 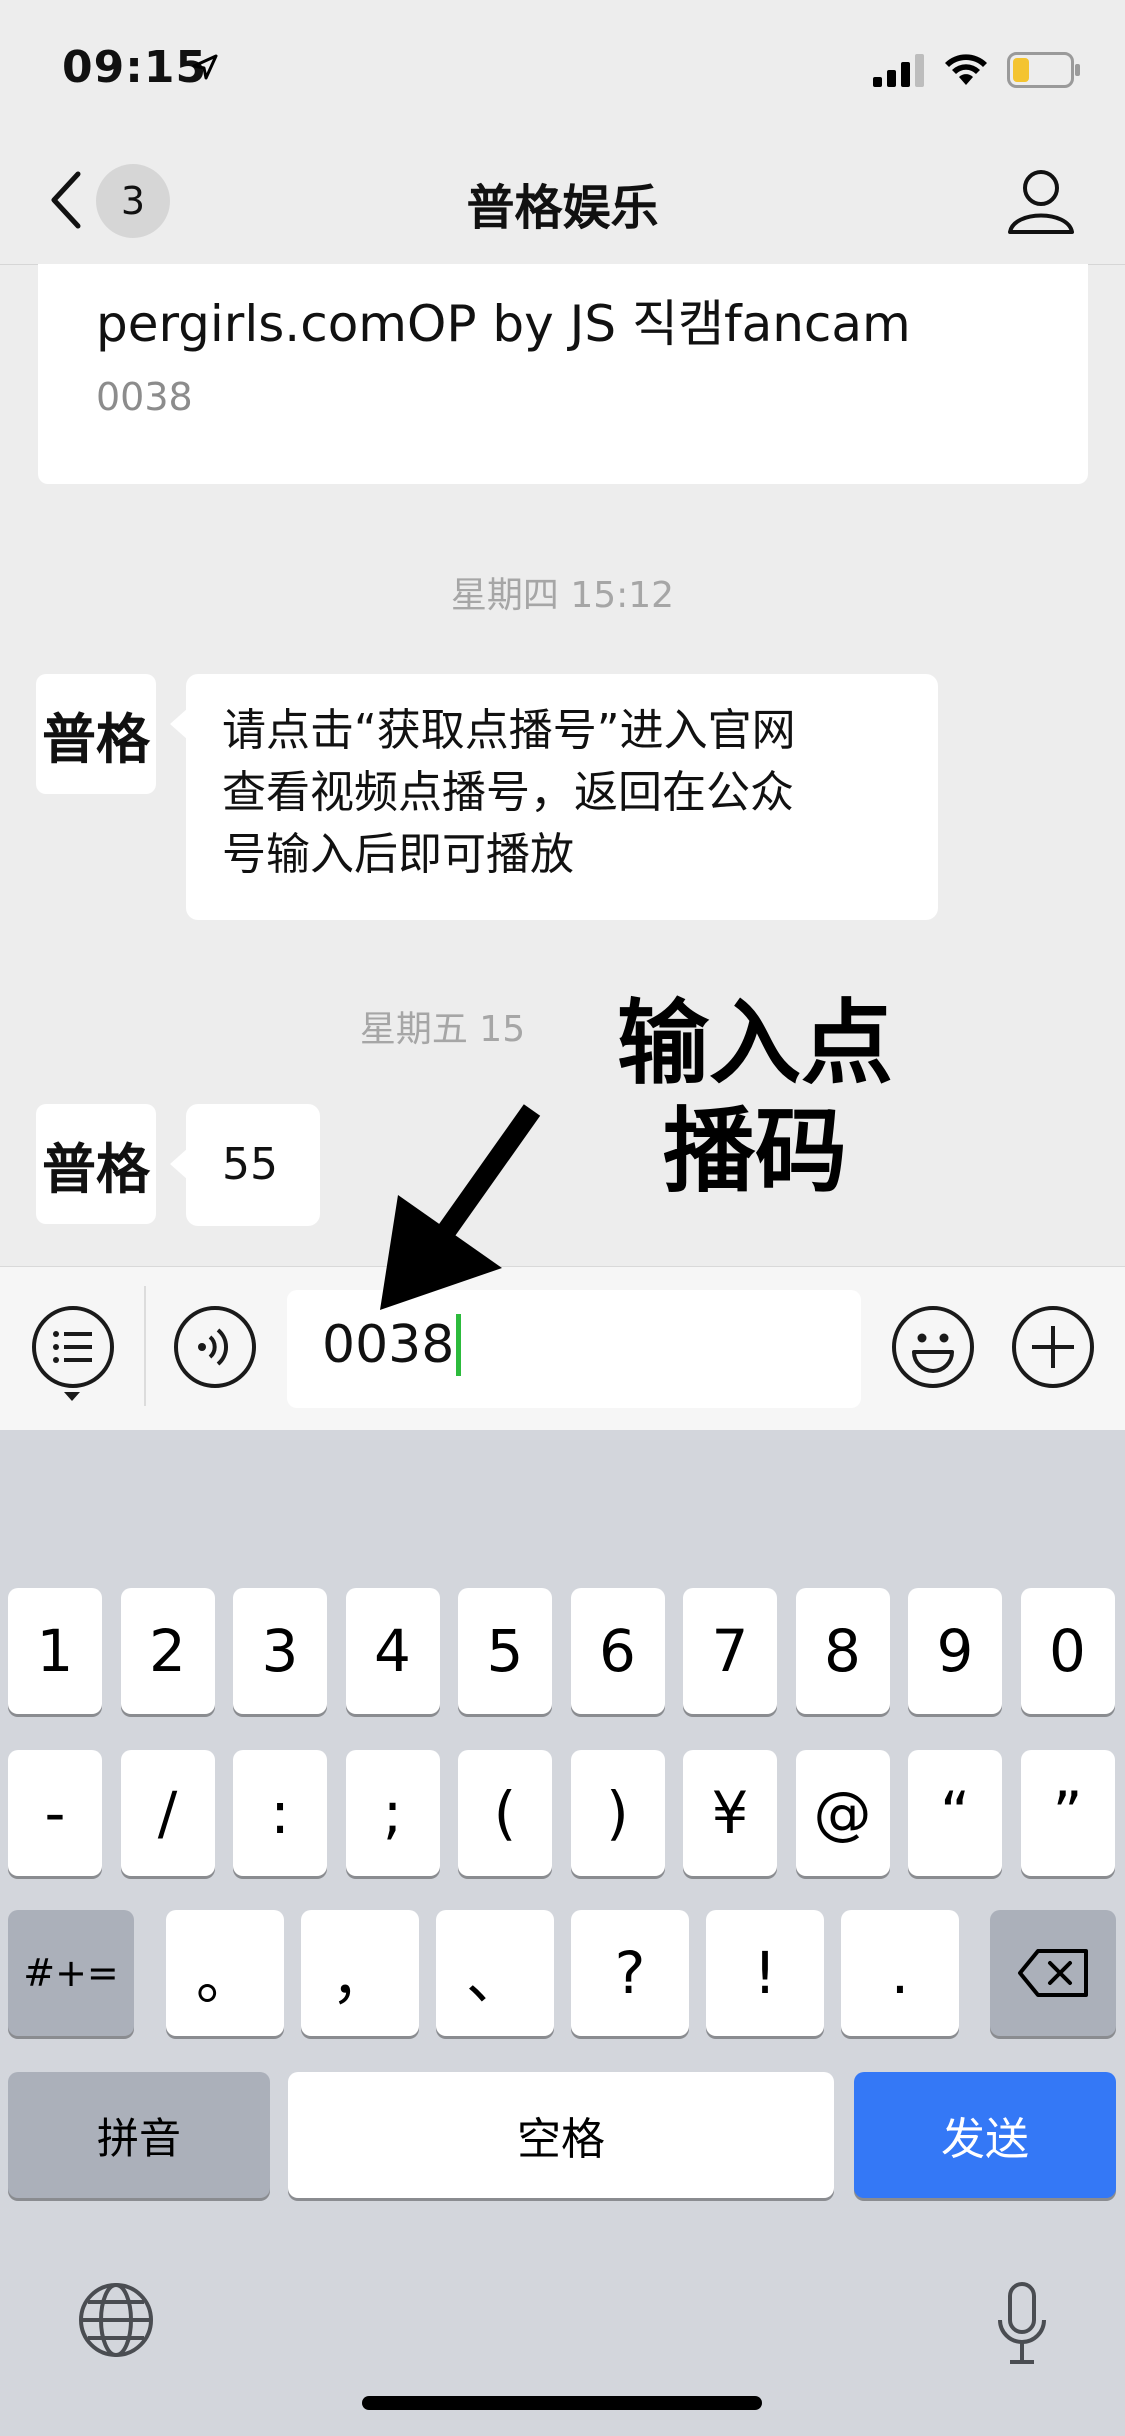 I want to click on voice-icon, so click(x=215, y=1347).